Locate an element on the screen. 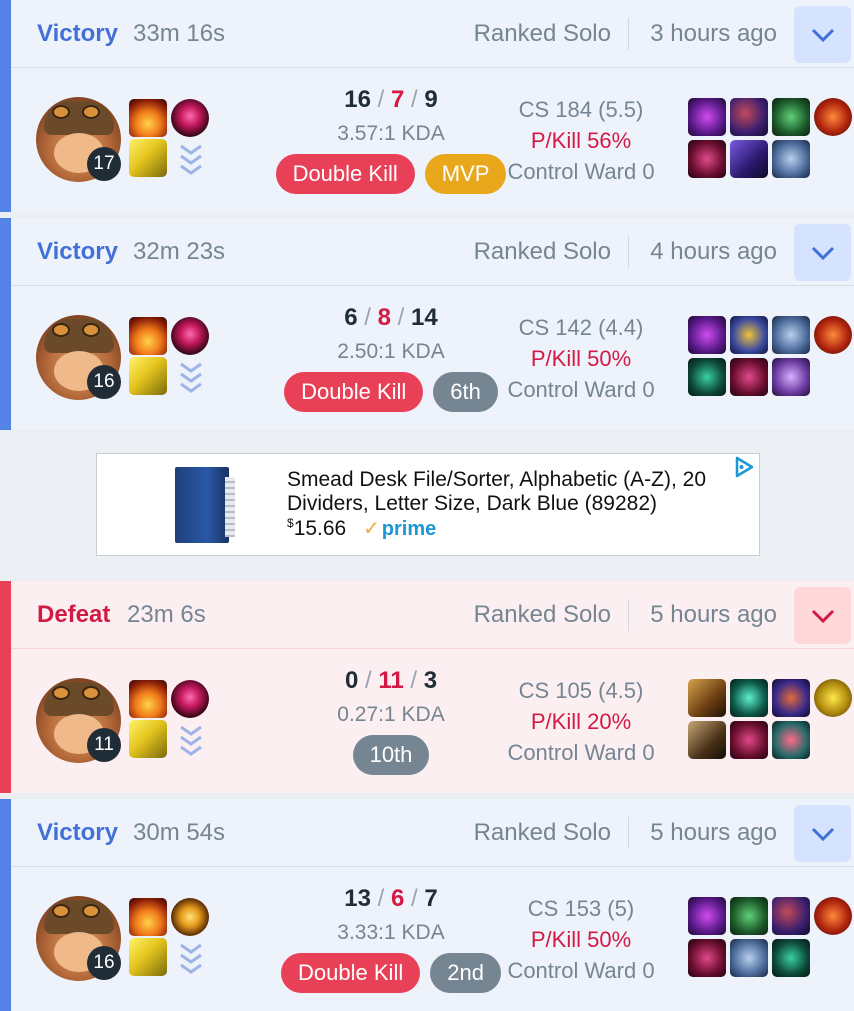 Image resolution: width=854 pixels, height=1011 pixels. kill-participation: P/Kill 56% is located at coordinates (581, 140).